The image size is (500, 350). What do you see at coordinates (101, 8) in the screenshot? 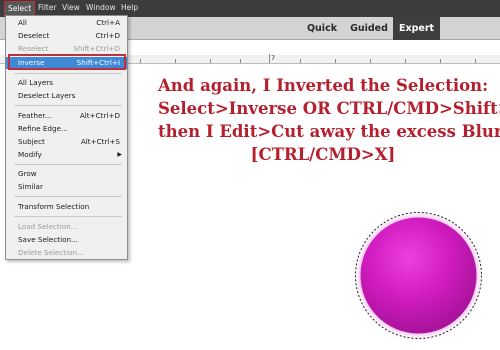
I see `menu-window: Window` at bounding box center [101, 8].